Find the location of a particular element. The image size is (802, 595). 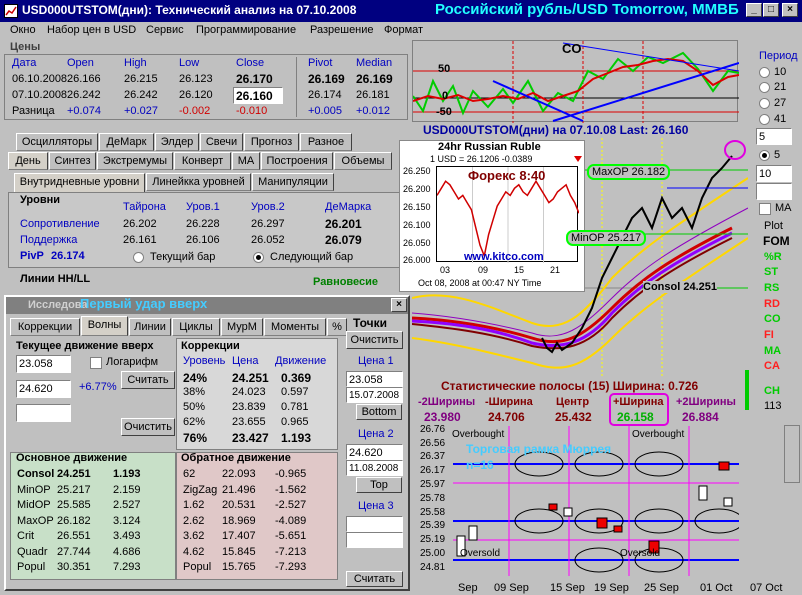

close-input: 26.160 is located at coordinates (258, 95).